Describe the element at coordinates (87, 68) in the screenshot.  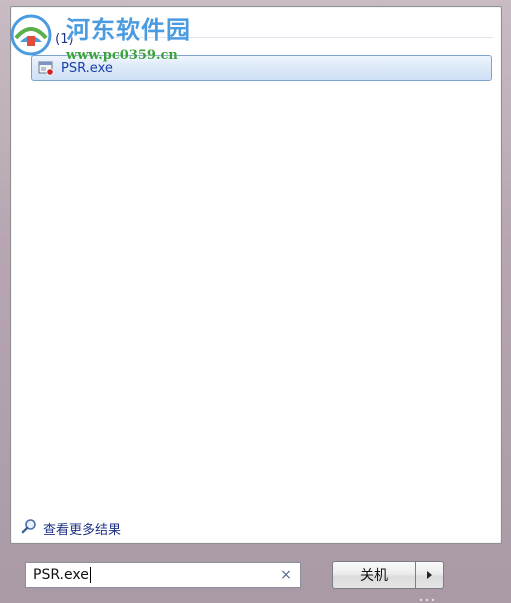
I see `result-item-label: PSR.exe` at that location.